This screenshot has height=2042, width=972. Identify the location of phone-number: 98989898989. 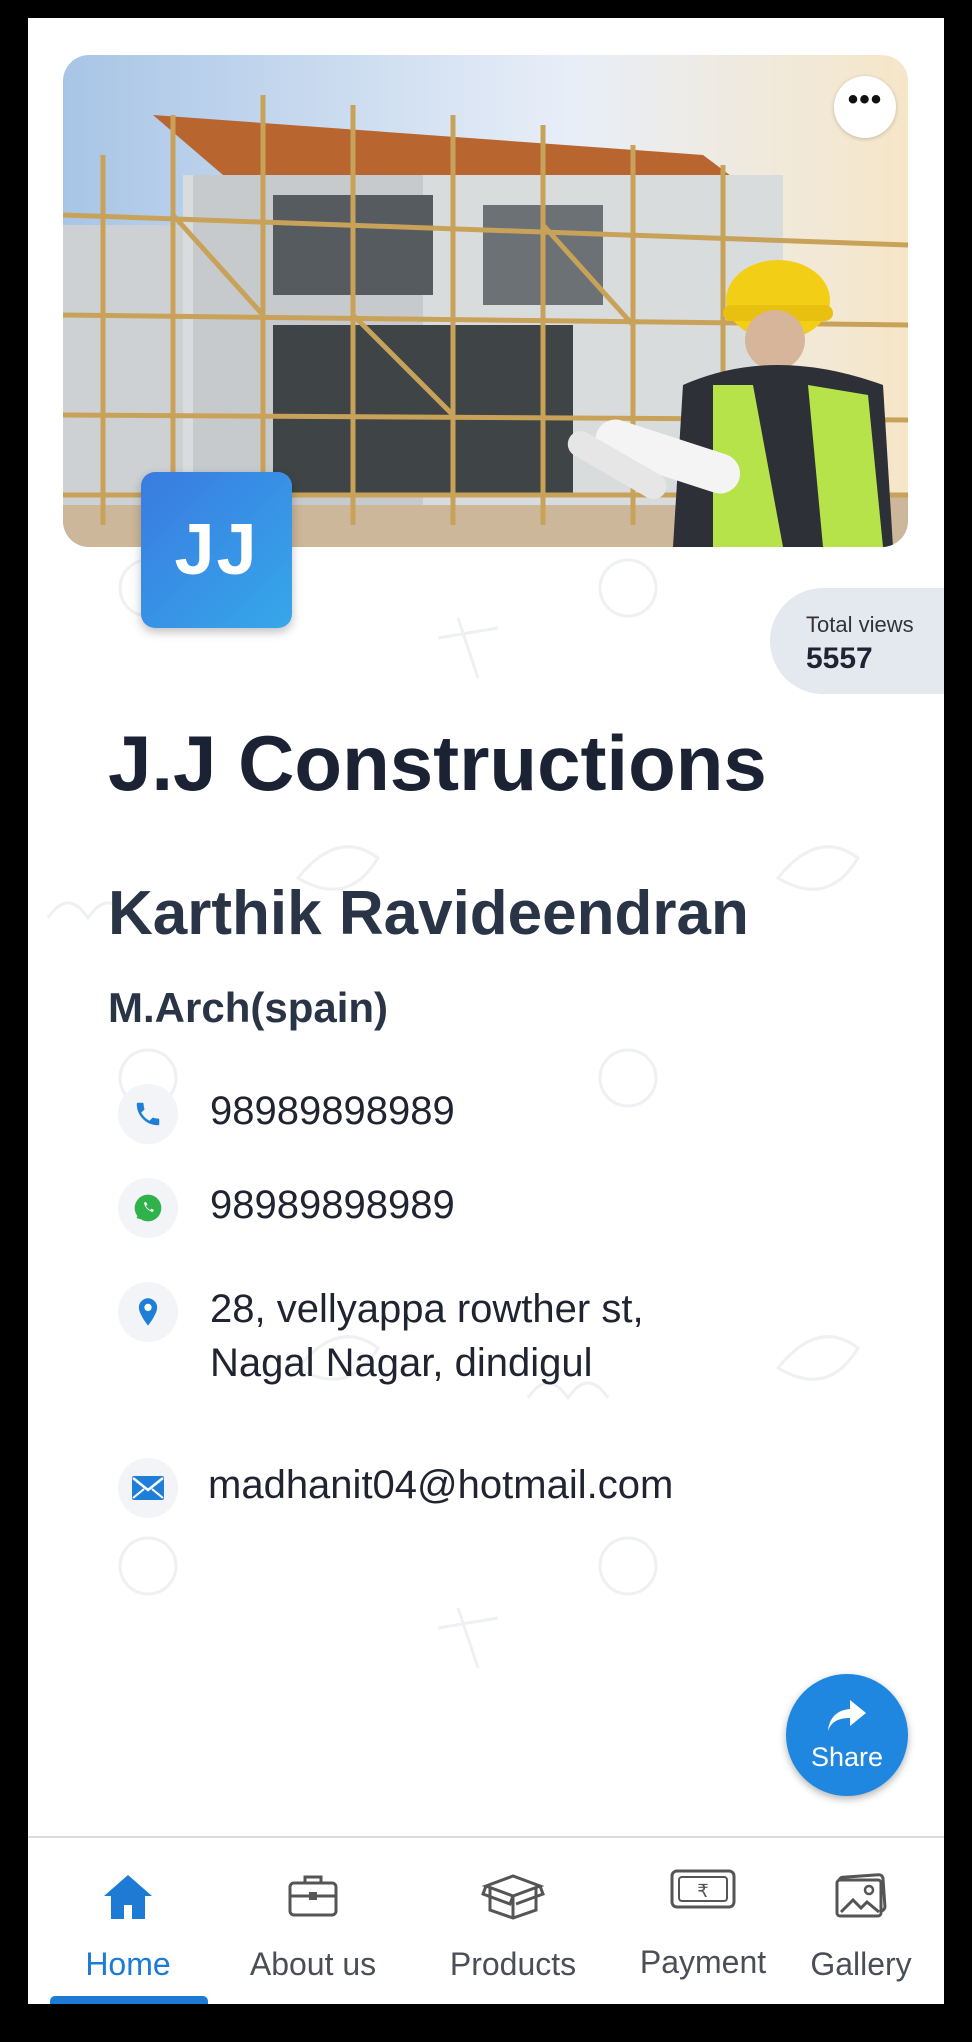
(332, 1111).